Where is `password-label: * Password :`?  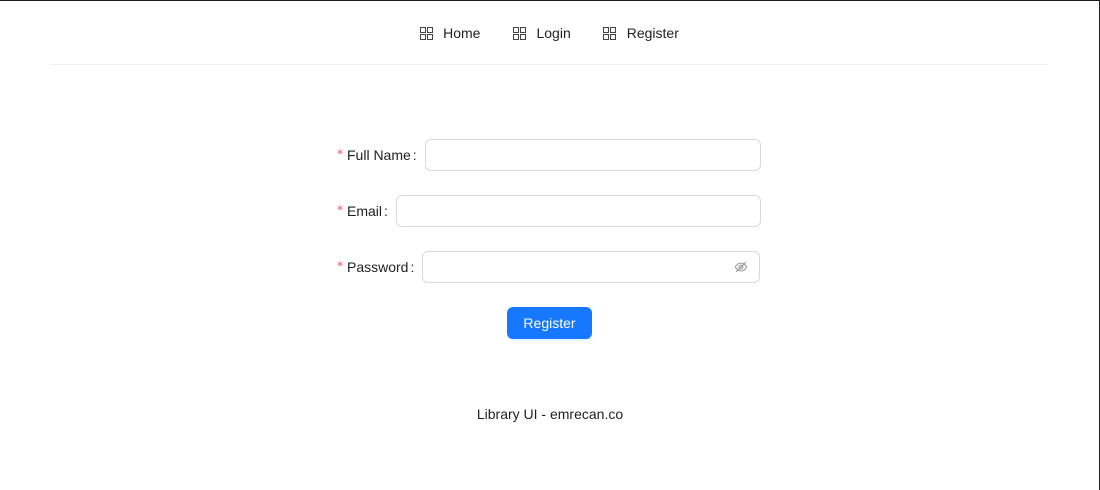 password-label: * Password : is located at coordinates (379, 267).